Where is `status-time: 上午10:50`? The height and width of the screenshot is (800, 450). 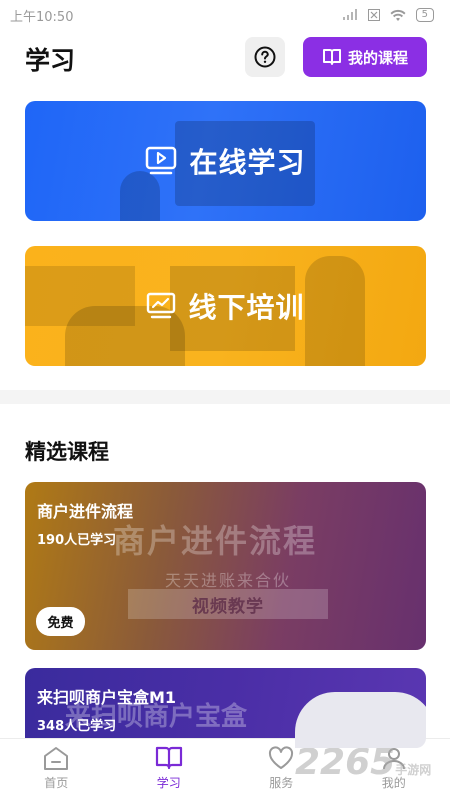 status-time: 上午10:50 is located at coordinates (42, 17).